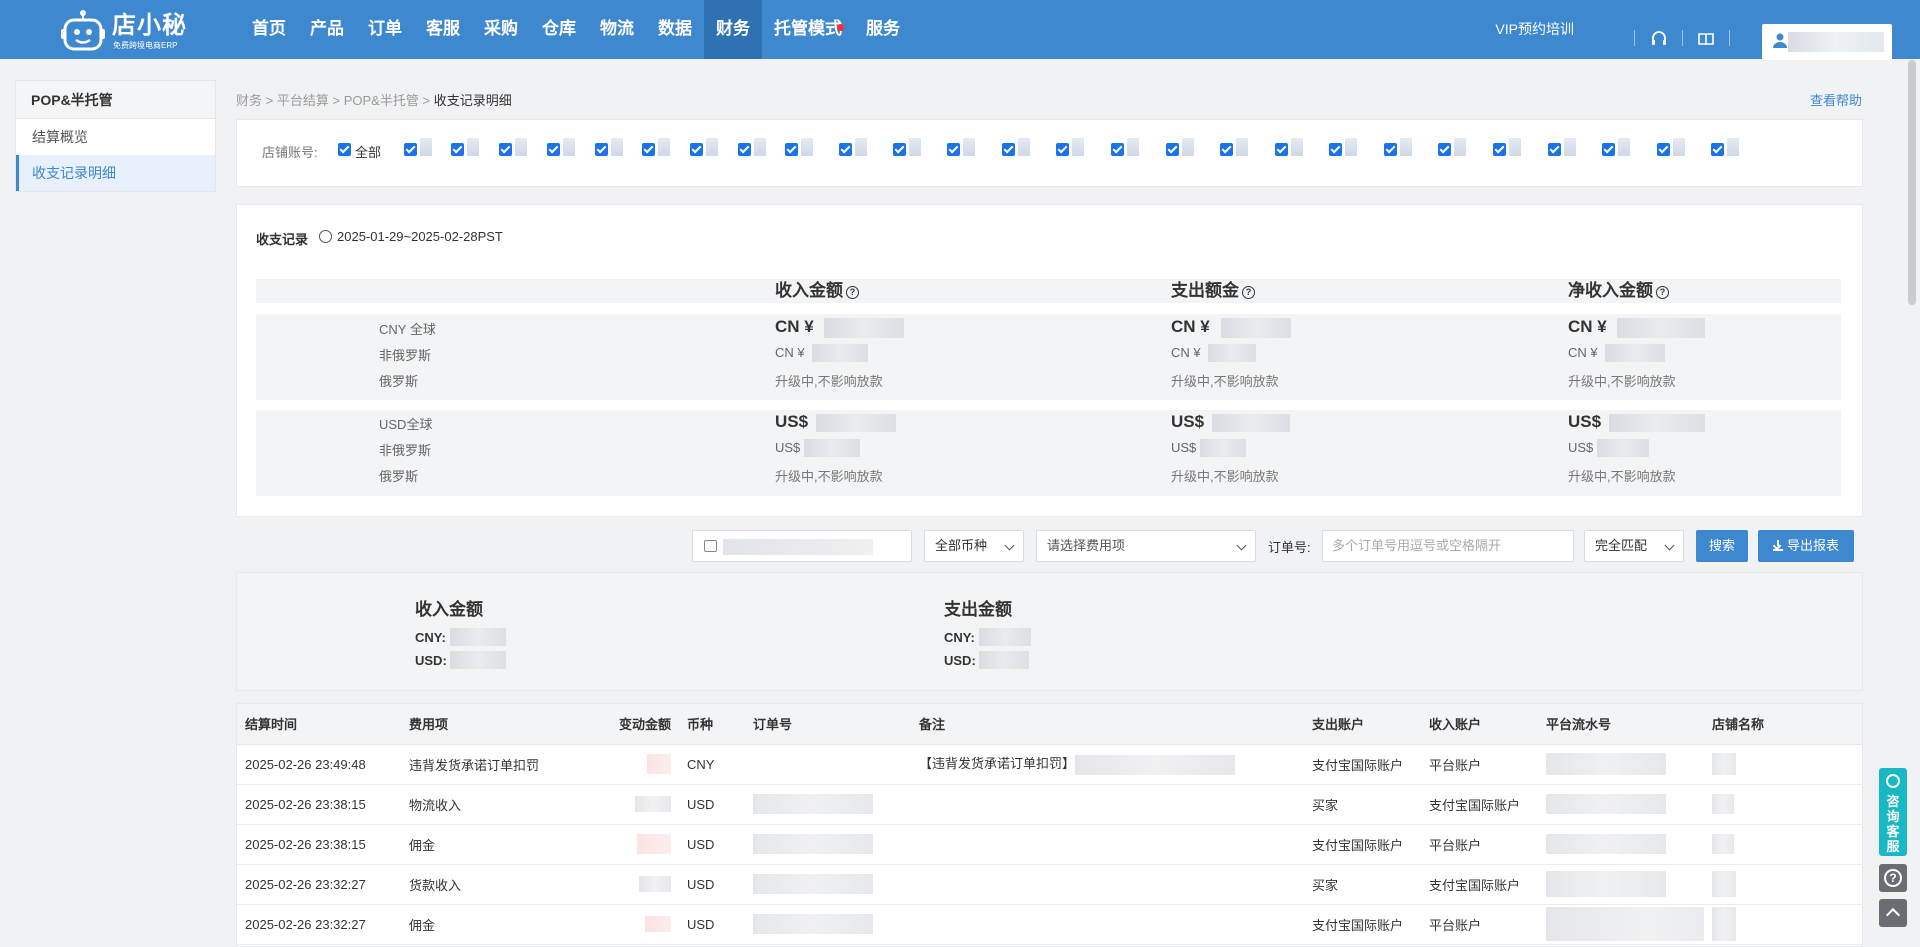  Describe the element at coordinates (617, 29) in the screenshot. I see `nav-logistics: 物流` at that location.